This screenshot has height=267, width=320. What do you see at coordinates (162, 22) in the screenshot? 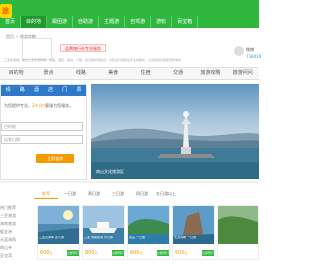
I see `top-nav-item-cruise: 游轮` at bounding box center [162, 22].